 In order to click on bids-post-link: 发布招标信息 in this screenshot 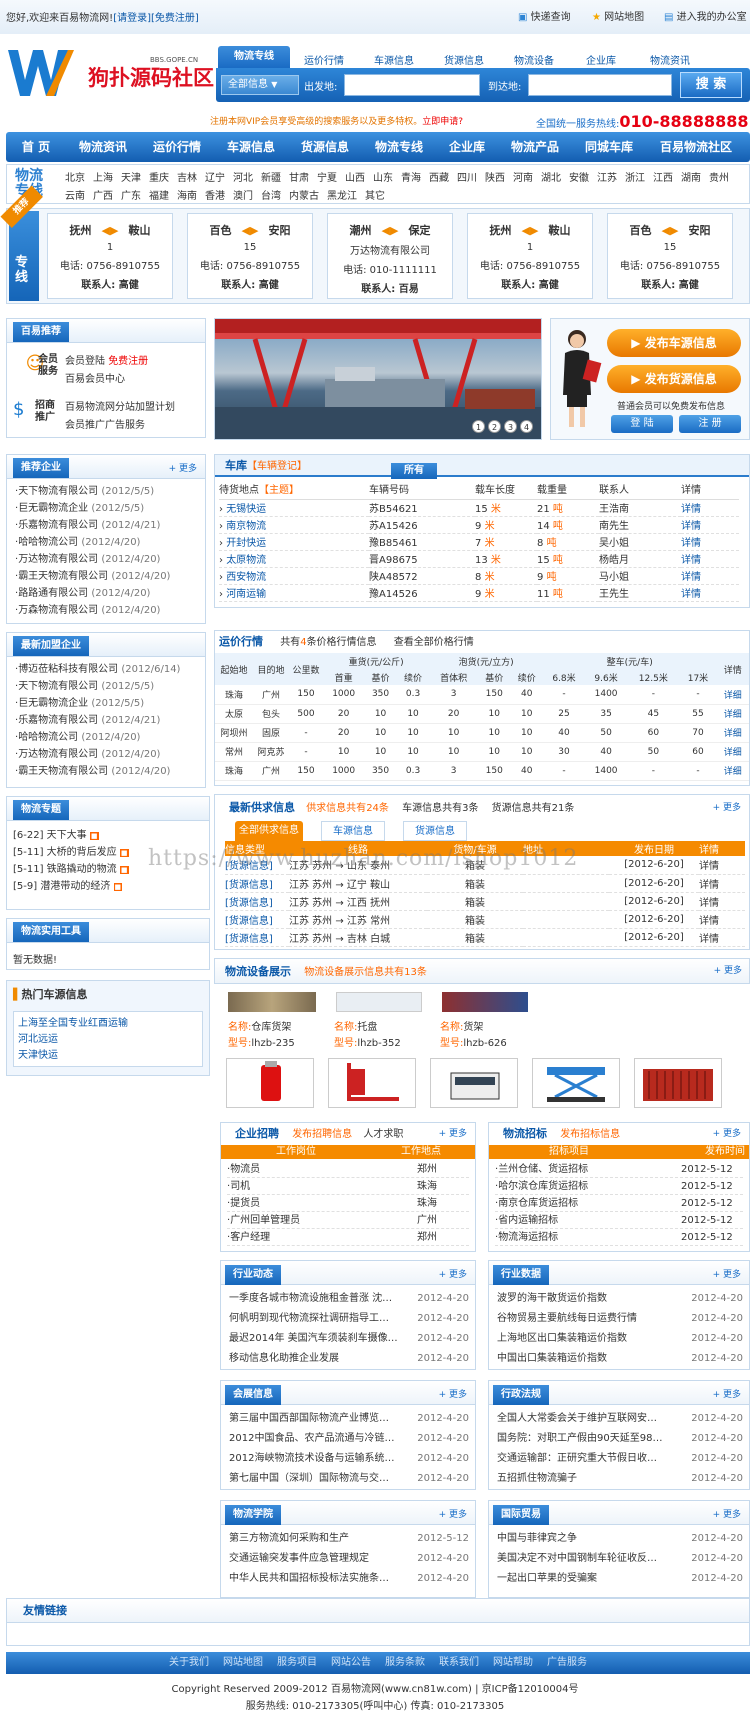, I will do `click(590, 1134)`.